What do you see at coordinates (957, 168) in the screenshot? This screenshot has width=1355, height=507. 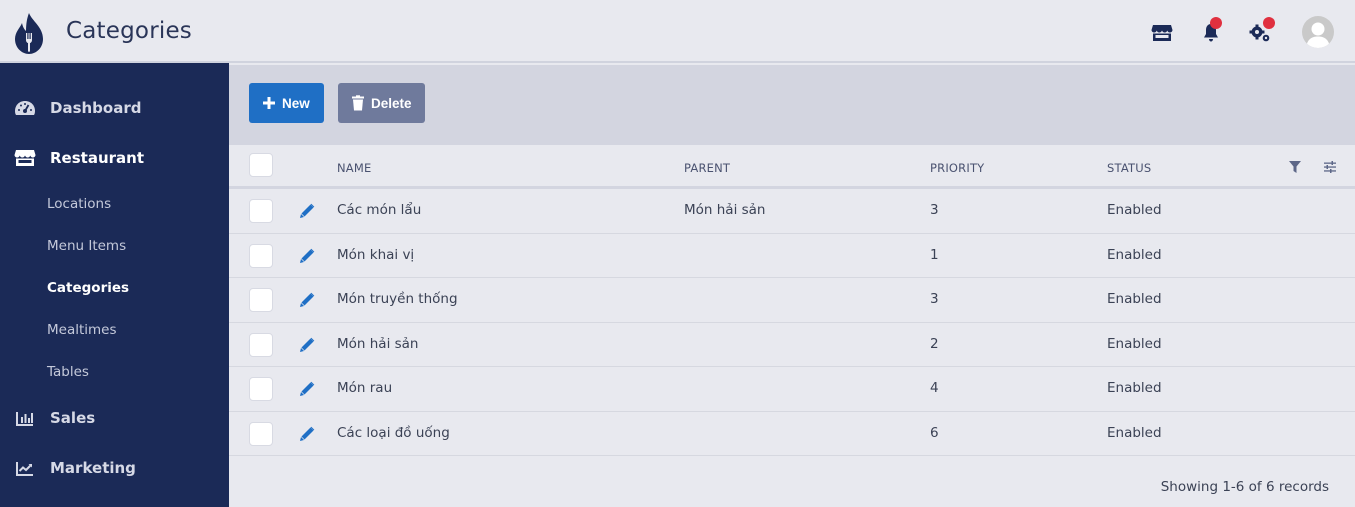 I see `column-header-priority: PRIORITY` at bounding box center [957, 168].